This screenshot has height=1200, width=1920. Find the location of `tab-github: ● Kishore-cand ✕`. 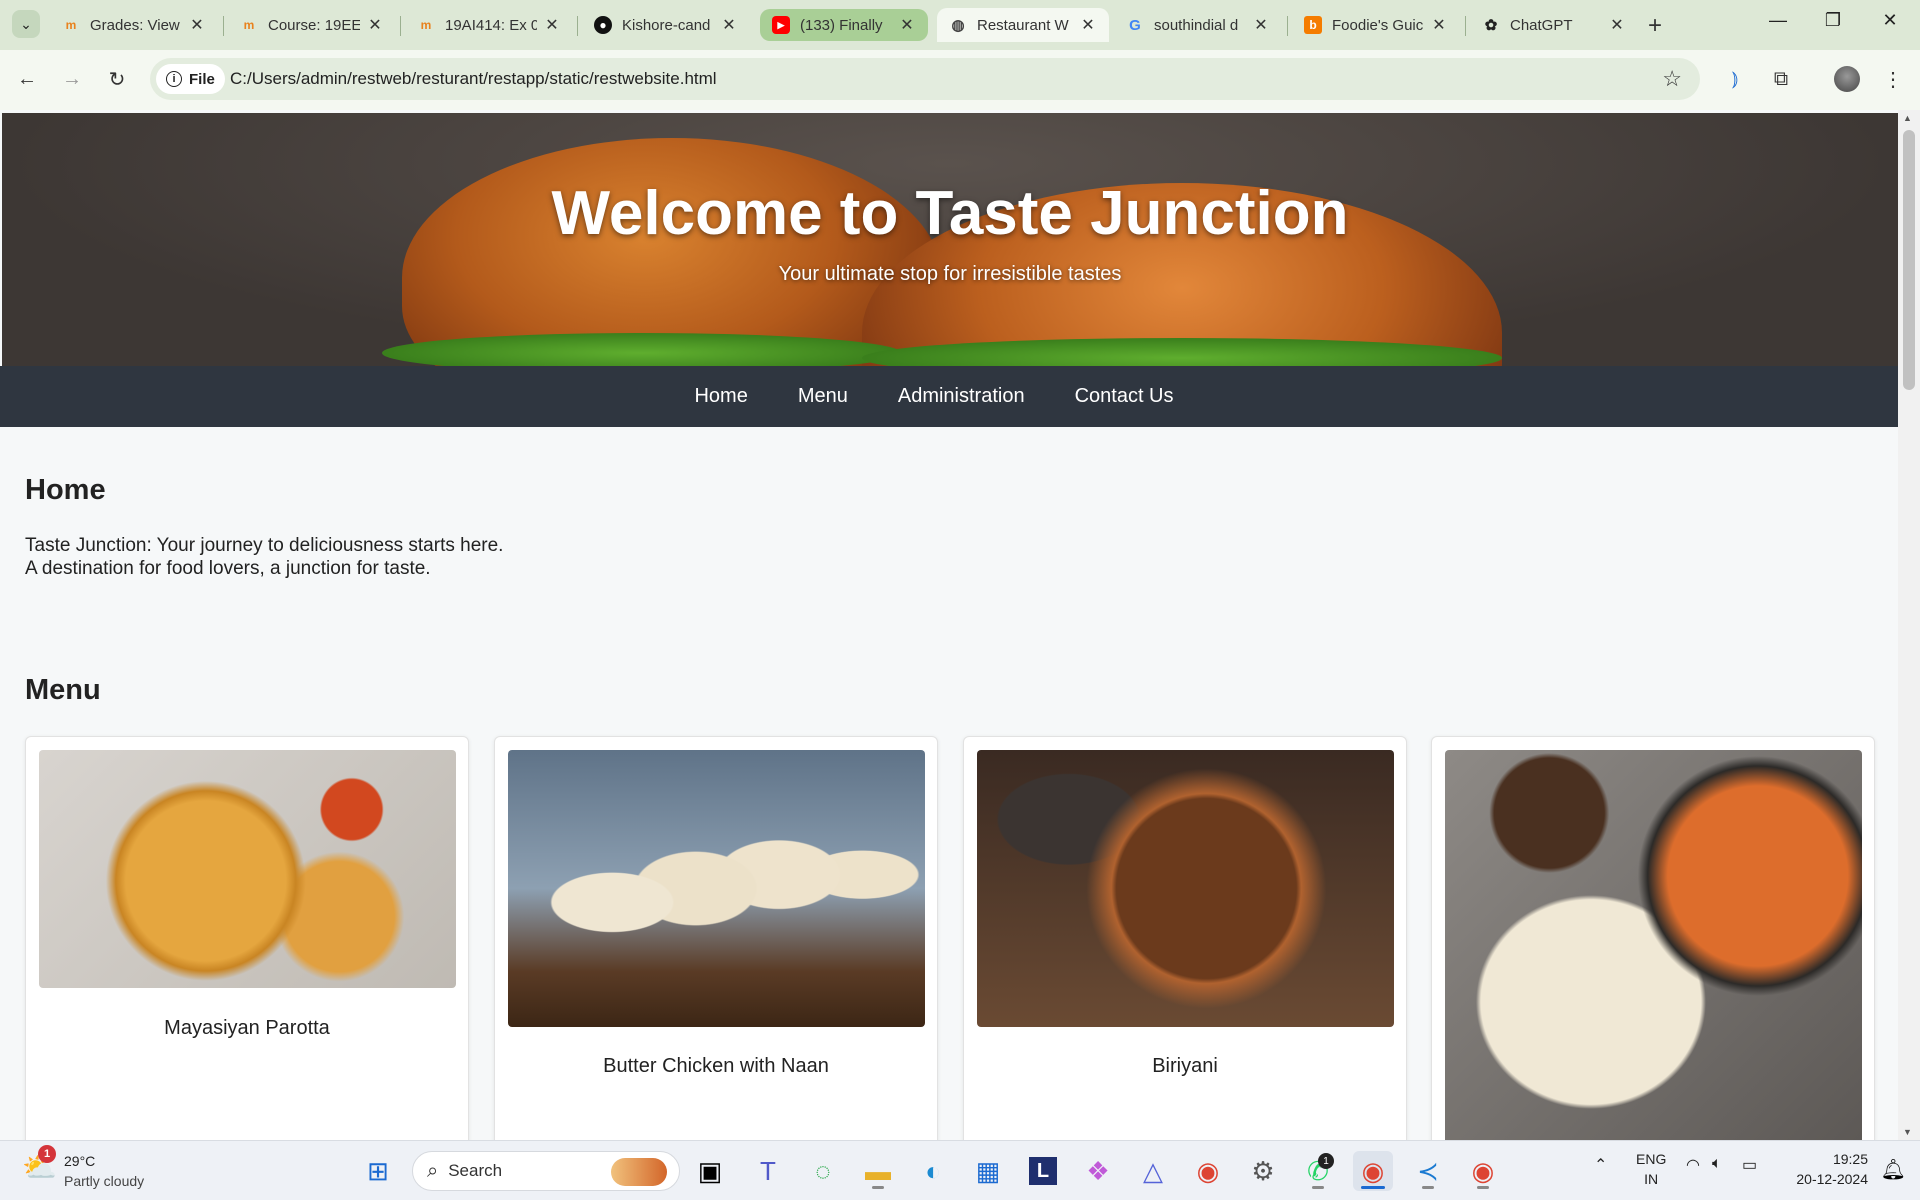

tab-github: ● Kishore-cand ✕ is located at coordinates (666, 25).